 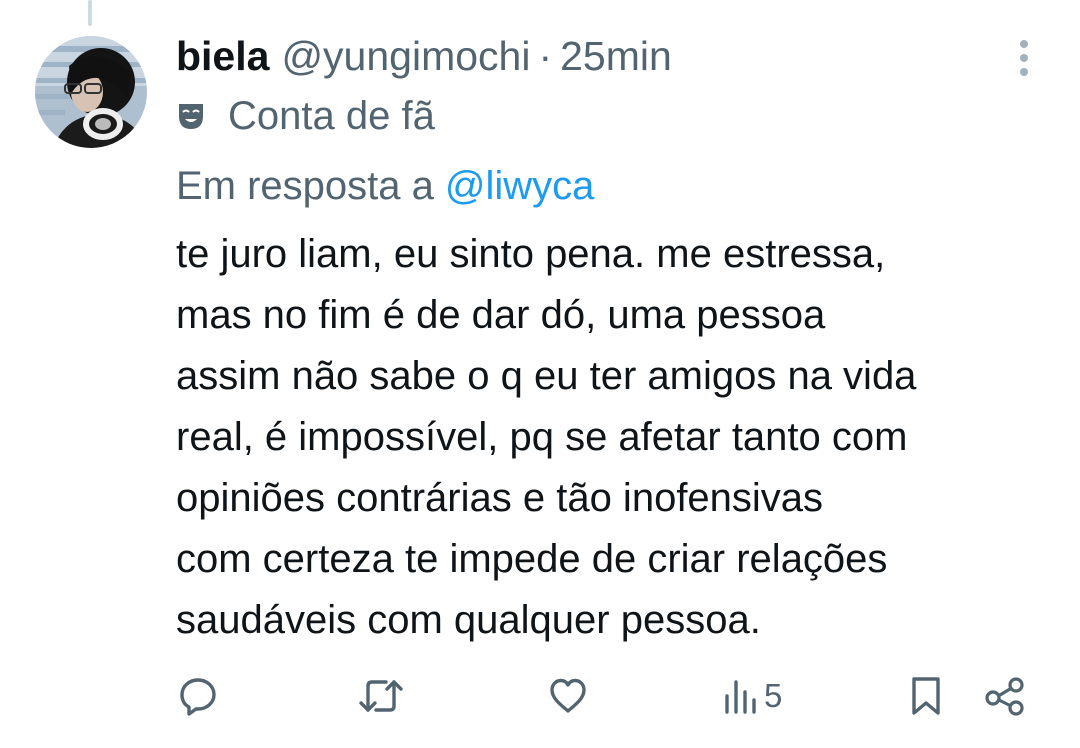 What do you see at coordinates (500, 498) in the screenshot?
I see `tweet-text-line: opiniões contrárias e tão inofensivas` at bounding box center [500, 498].